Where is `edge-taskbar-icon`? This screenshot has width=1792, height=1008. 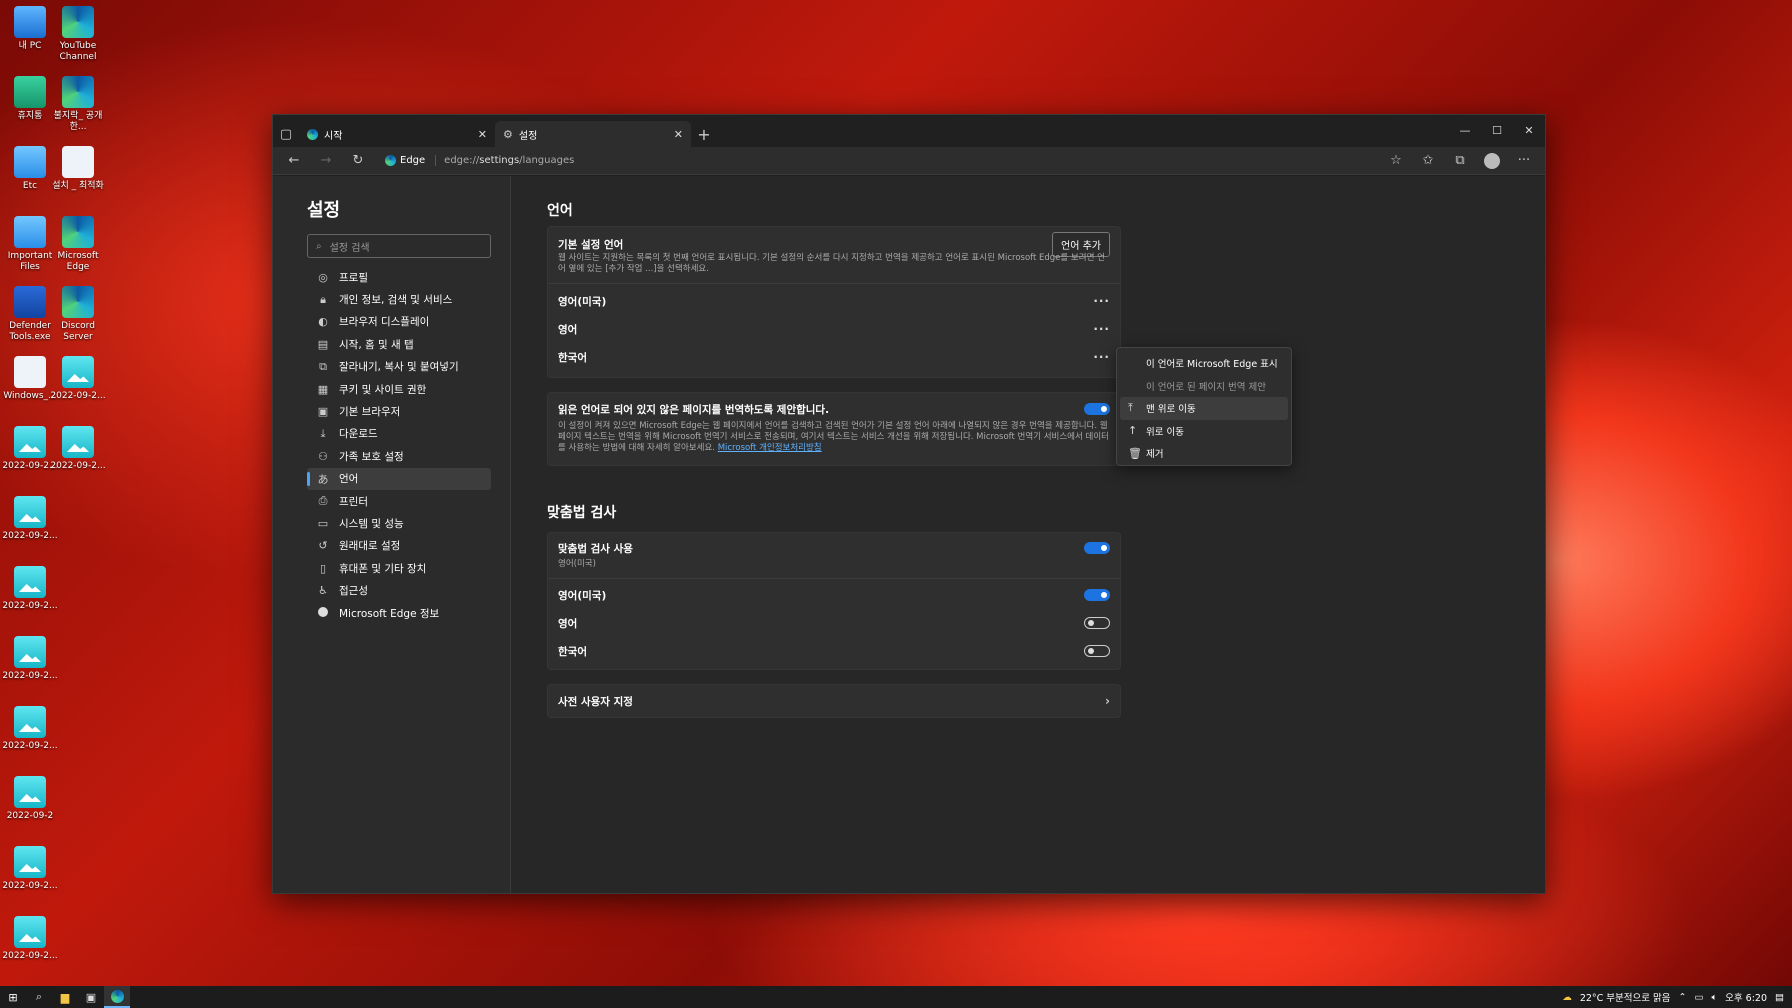 edge-taskbar-icon is located at coordinates (117, 997).